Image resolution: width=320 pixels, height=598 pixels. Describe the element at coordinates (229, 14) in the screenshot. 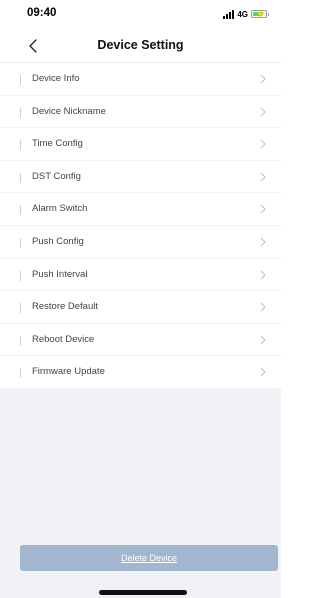

I see `signal-bars-icon` at that location.